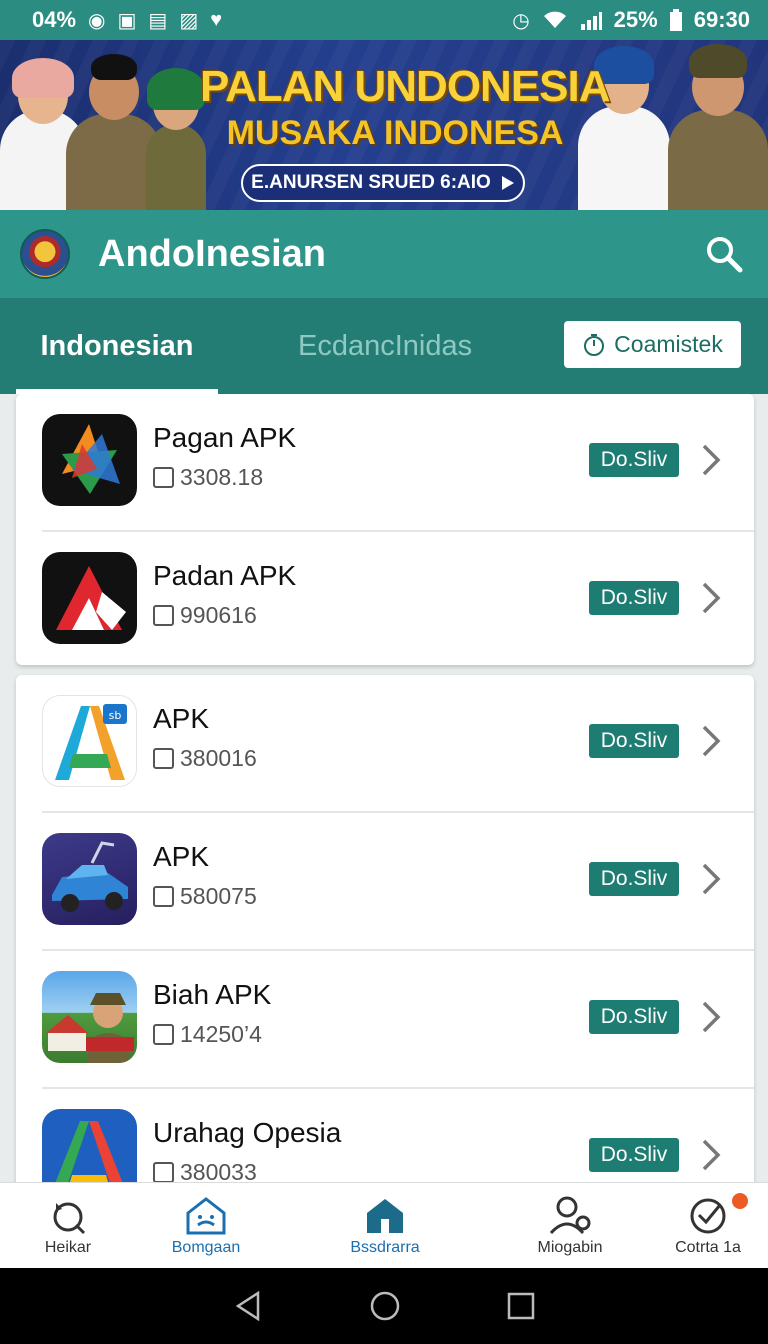 This screenshot has height=1344, width=768. I want to click on app-meta: 580075, so click(205, 896).